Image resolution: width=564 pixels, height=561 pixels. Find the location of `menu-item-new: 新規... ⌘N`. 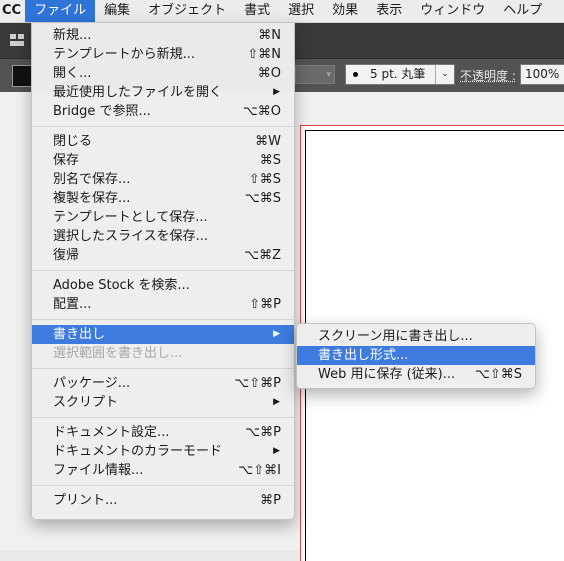

menu-item-new: 新規... ⌘N is located at coordinates (163, 35).